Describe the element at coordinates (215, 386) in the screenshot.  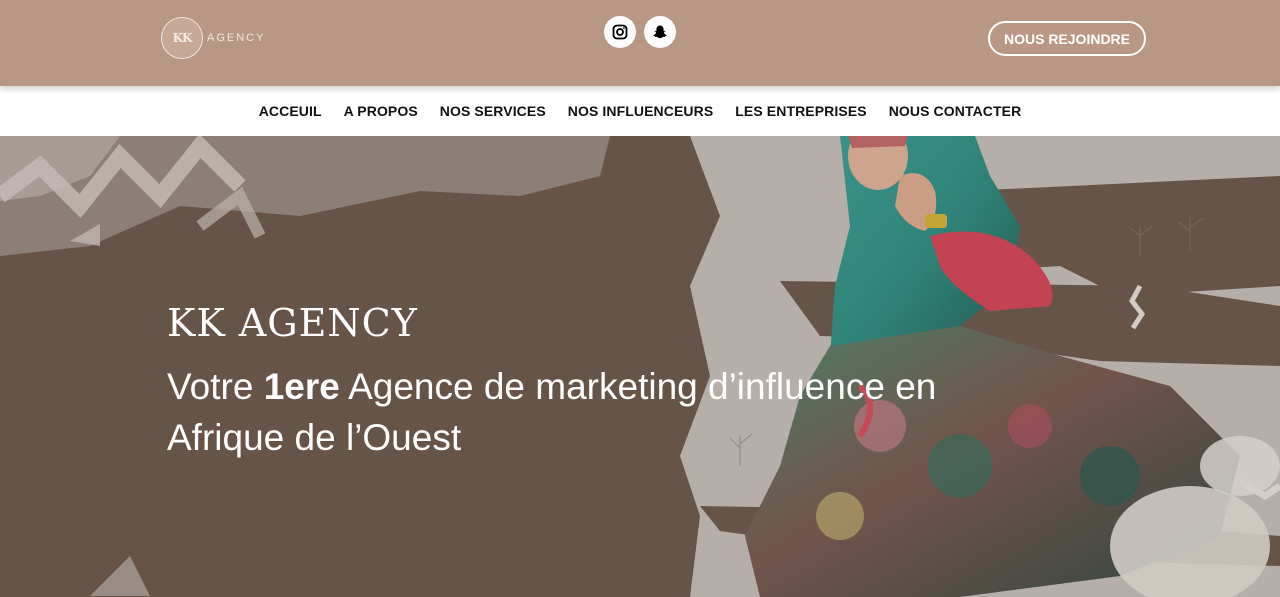
I see `tagline-prefix: Votre` at that location.